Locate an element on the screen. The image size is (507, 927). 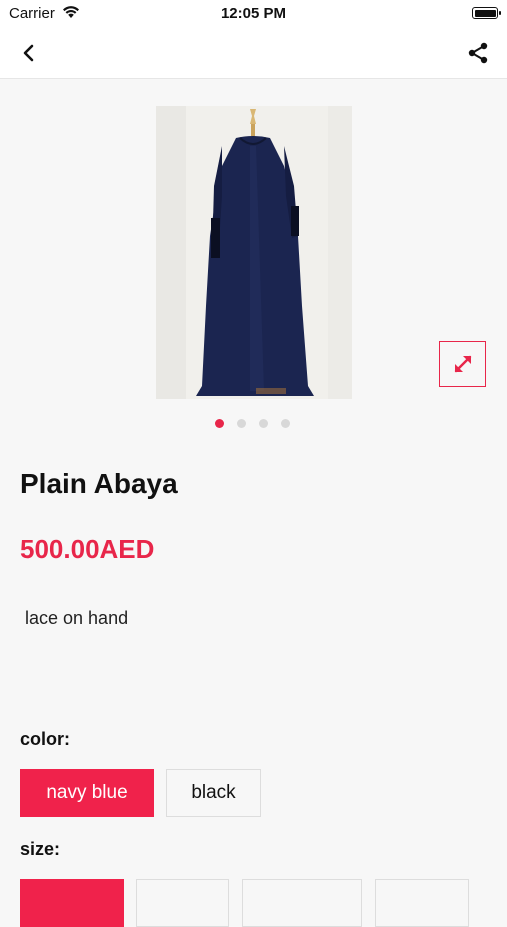
product-title: Plain Abaya is located at coordinates (99, 483).